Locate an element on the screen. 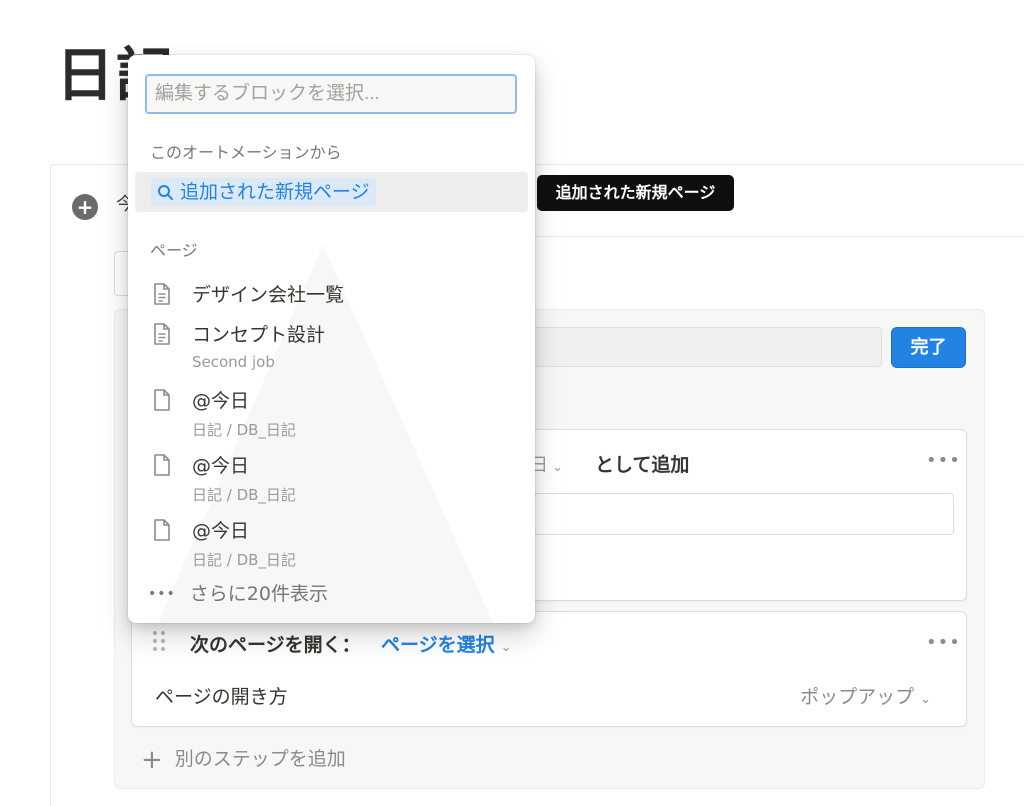 Image resolution: width=1024 pixels, height=806 pixels. done-button: 完了 is located at coordinates (928, 347).